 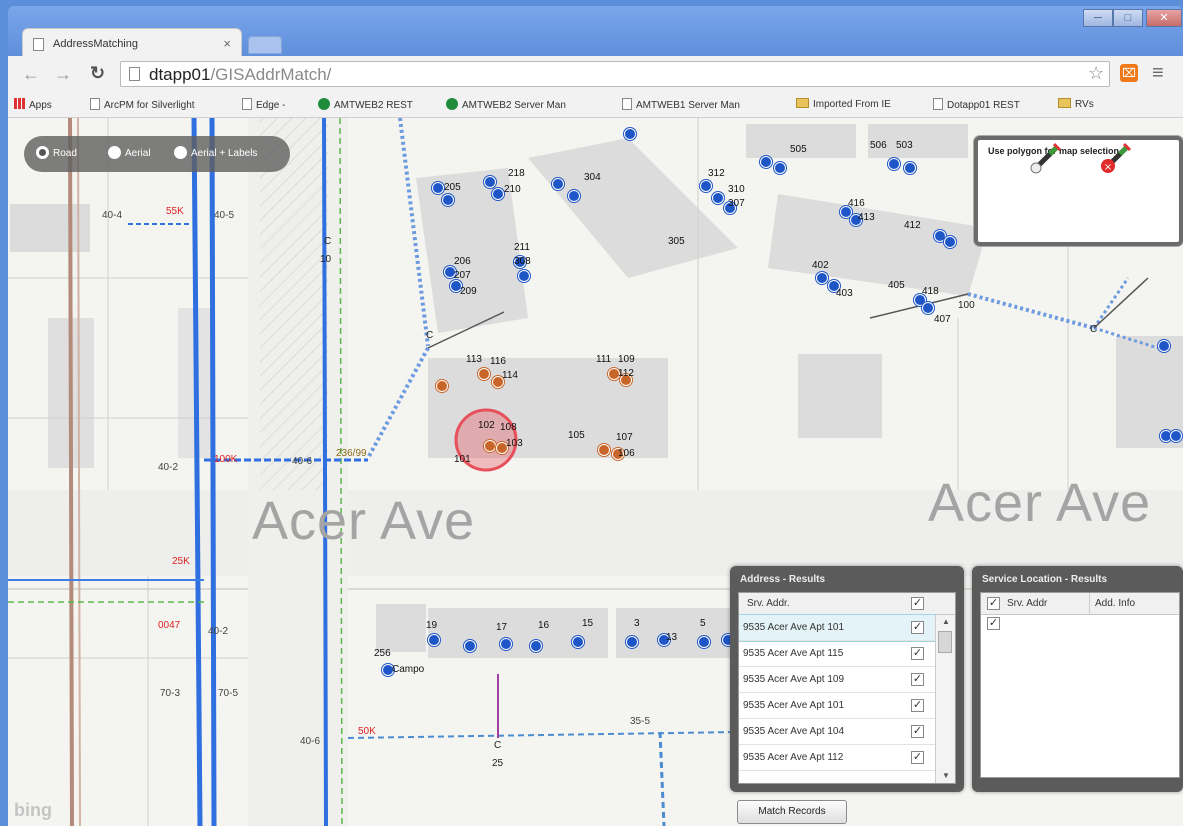 What do you see at coordinates (263, 104) in the screenshot?
I see `bookmark-edge: Edge -` at bounding box center [263, 104].